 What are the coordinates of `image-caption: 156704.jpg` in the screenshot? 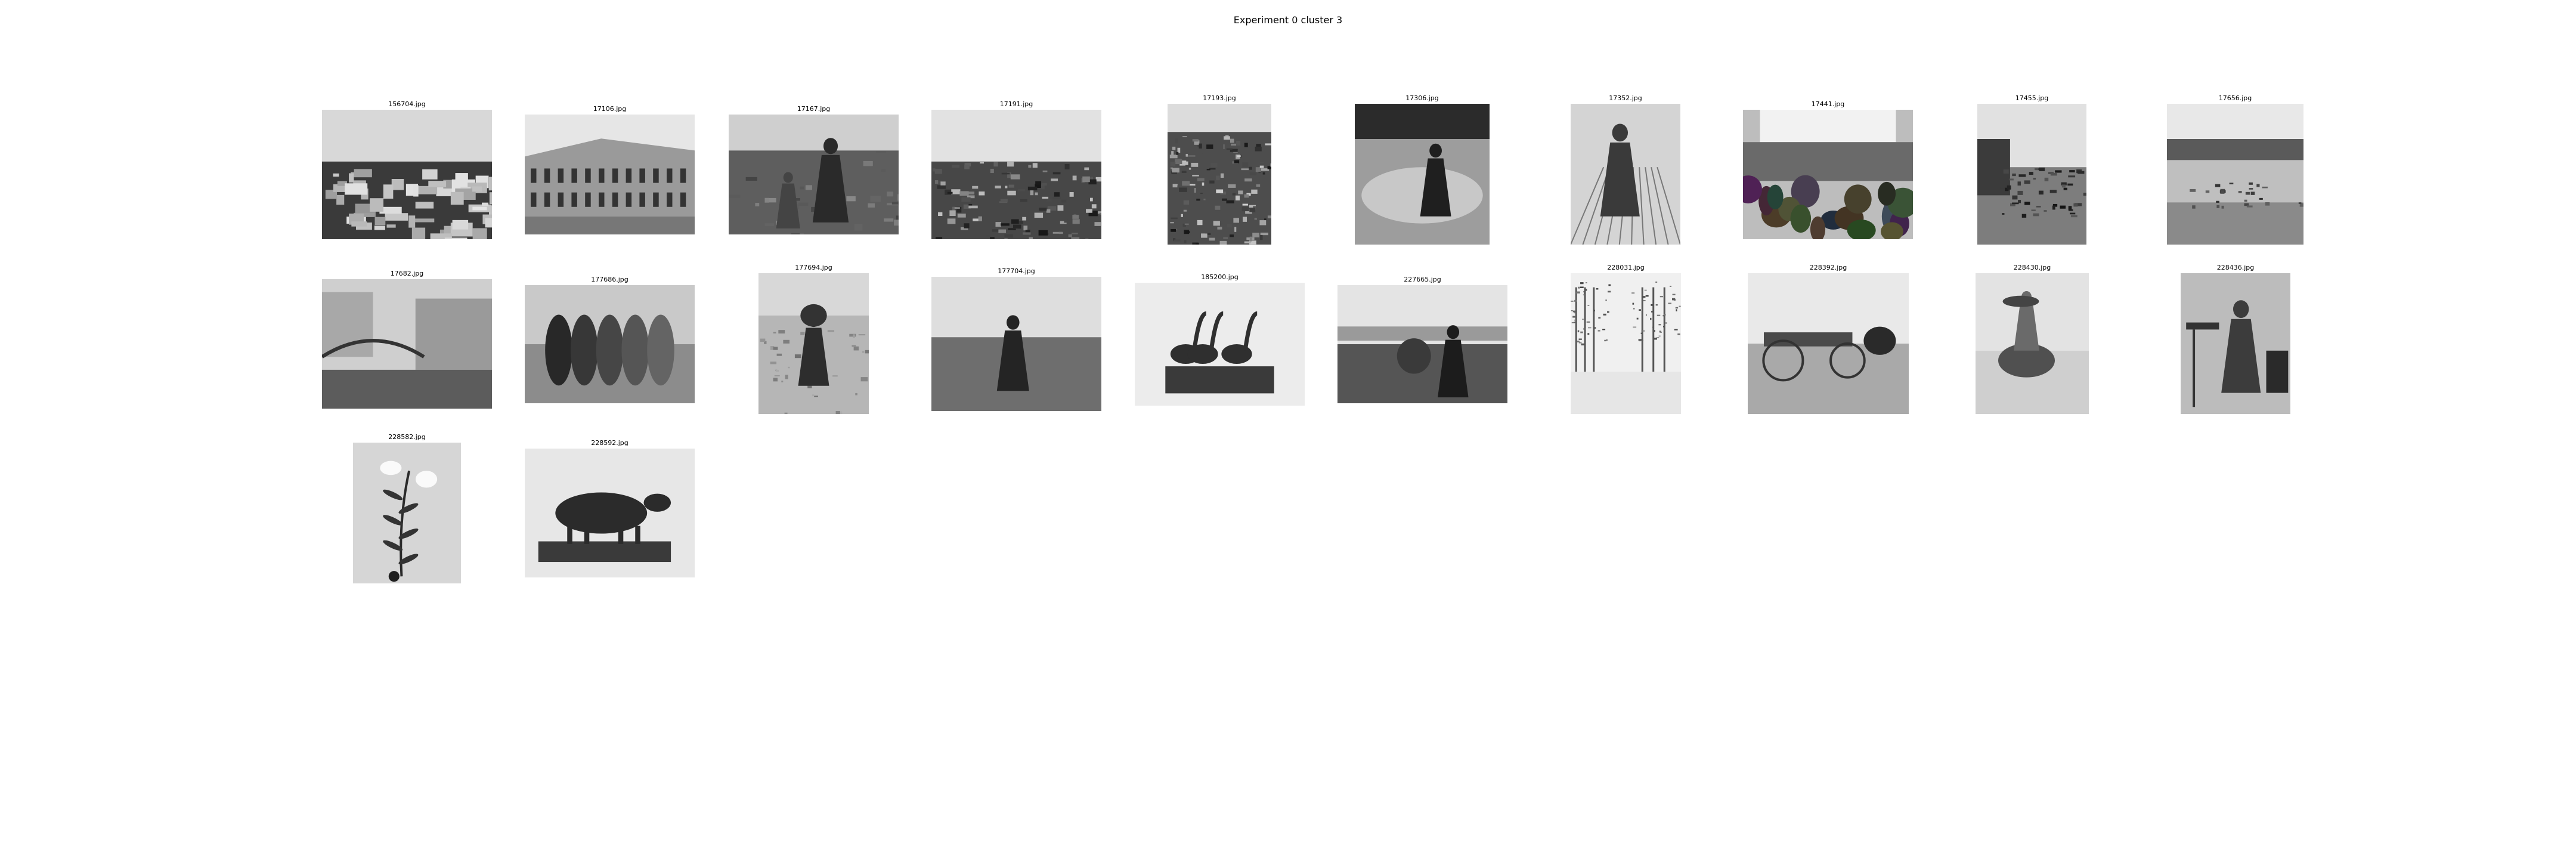 It's located at (407, 104).